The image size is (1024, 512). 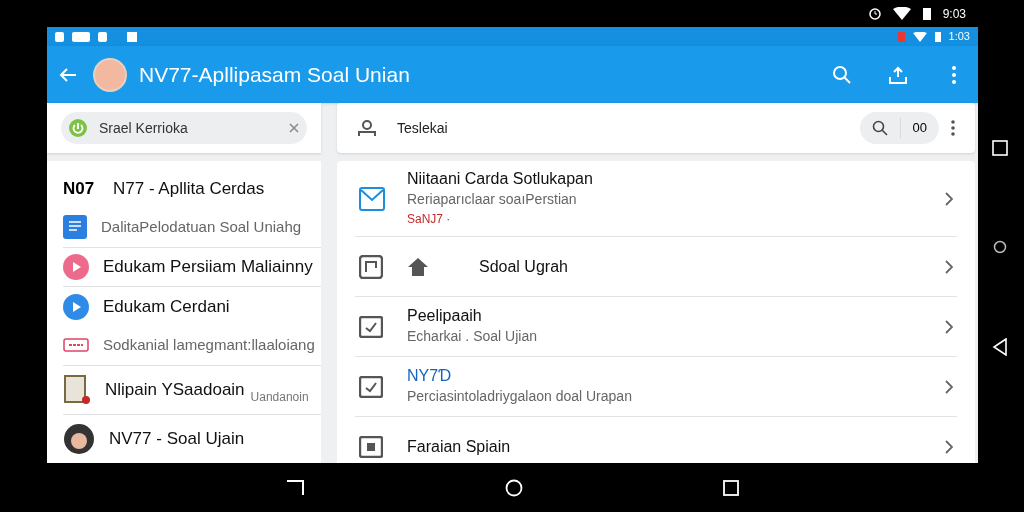 What do you see at coordinates (500, 179) in the screenshot?
I see `item-title: Niitaani Carda Sotlukapan` at bounding box center [500, 179].